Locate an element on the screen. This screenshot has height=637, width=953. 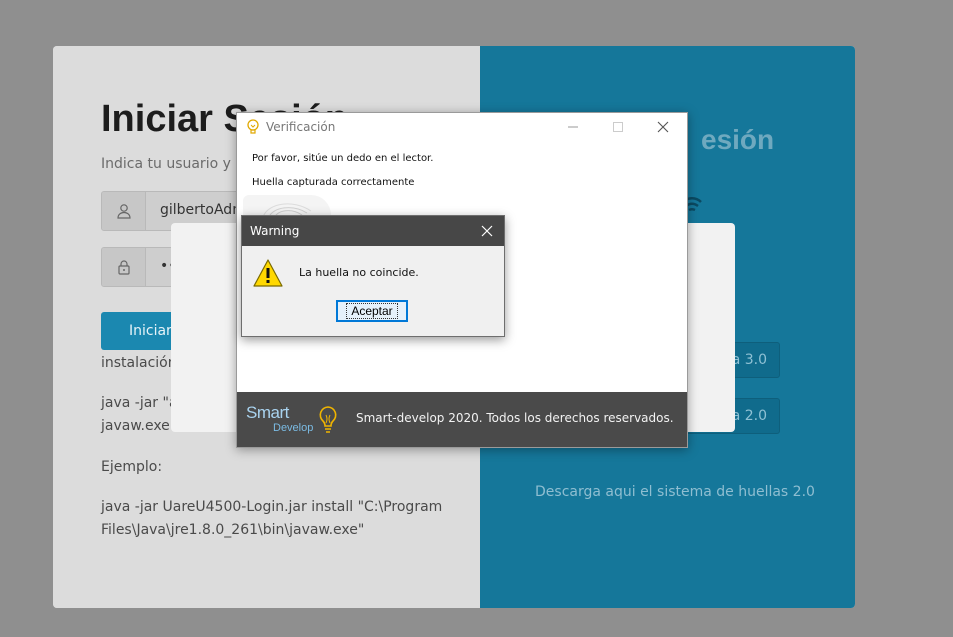
warning-message: La huella no coincide. is located at coordinates (359, 272).